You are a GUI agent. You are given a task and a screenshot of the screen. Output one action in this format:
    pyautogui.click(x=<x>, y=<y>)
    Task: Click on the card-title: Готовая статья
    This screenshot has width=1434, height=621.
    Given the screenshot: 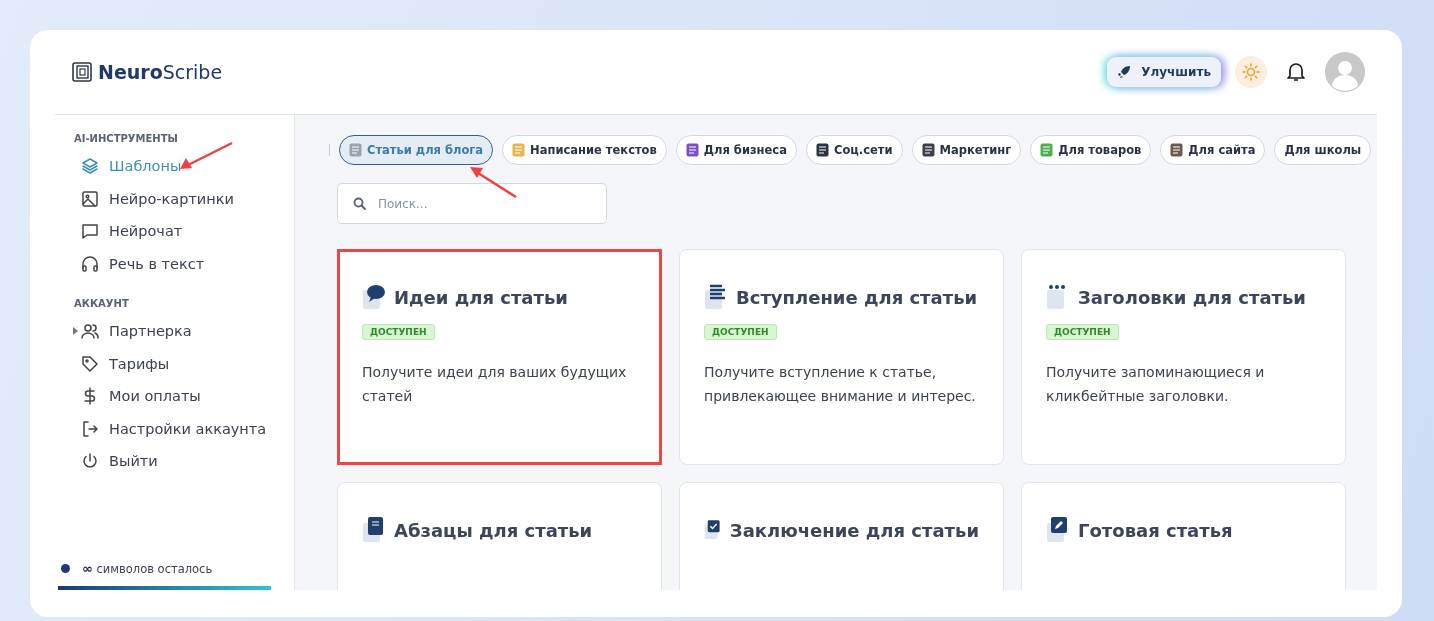 What is the action you would take?
    pyautogui.click(x=1155, y=530)
    